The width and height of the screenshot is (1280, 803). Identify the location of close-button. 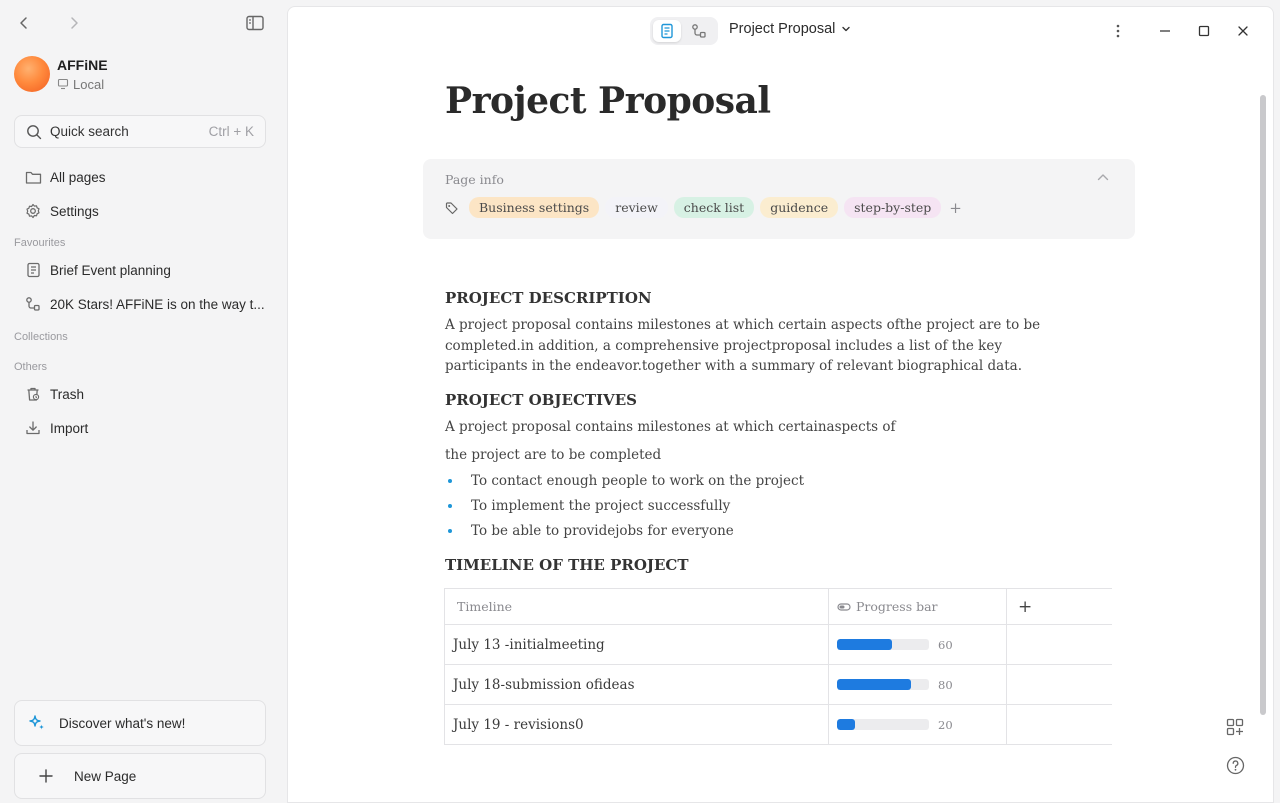
(1243, 31).